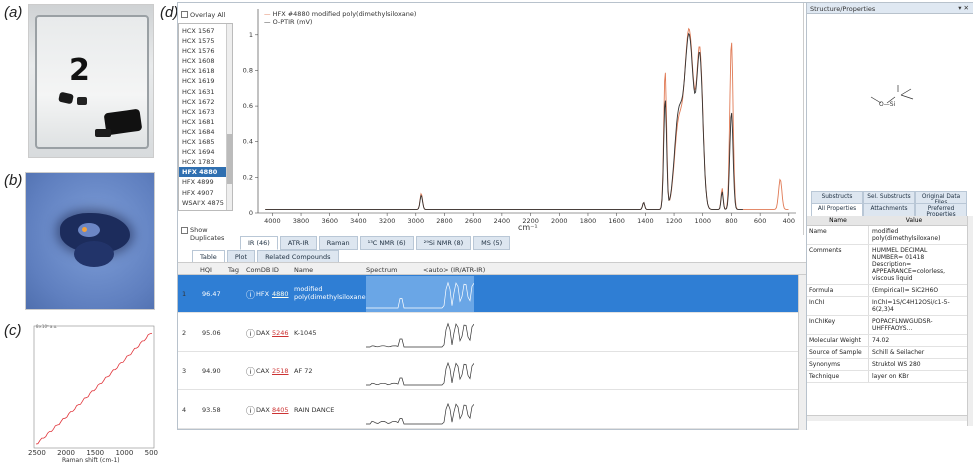 Image resolution: width=977 pixels, height=468 pixels. What do you see at coordinates (386, 243) in the screenshot?
I see `technique-tab: ¹³C NMR (6)` at bounding box center [386, 243].